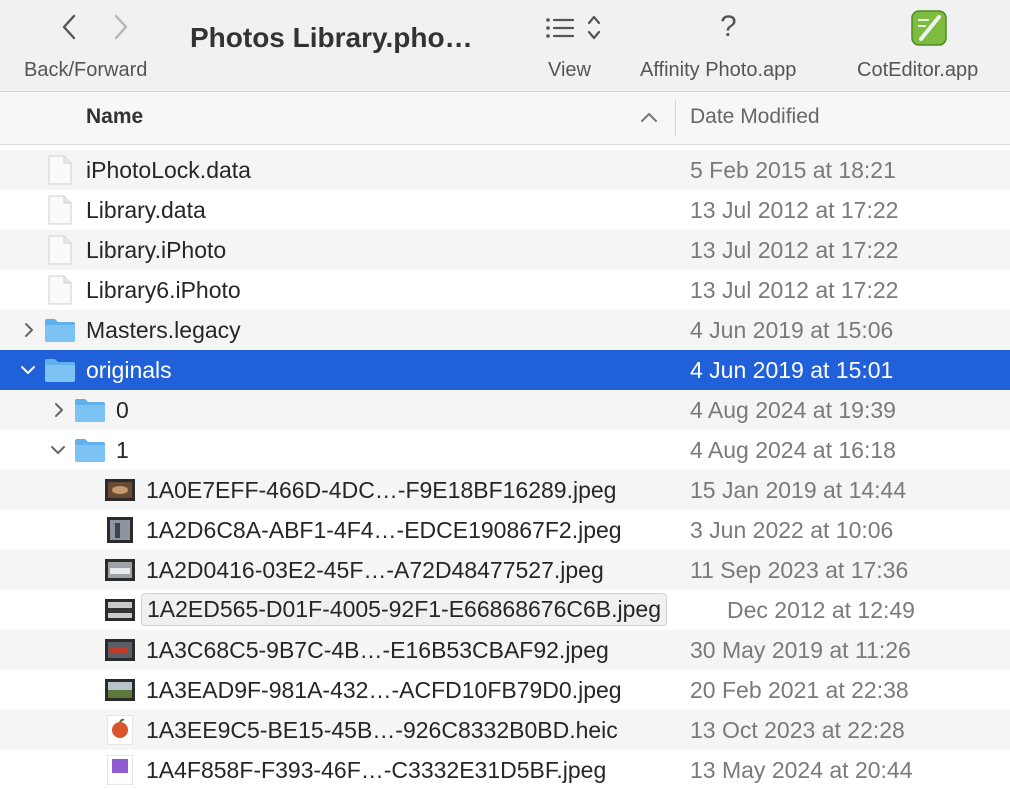 Image resolution: width=1010 pixels, height=790 pixels. I want to click on list-view-icon, so click(573, 27).